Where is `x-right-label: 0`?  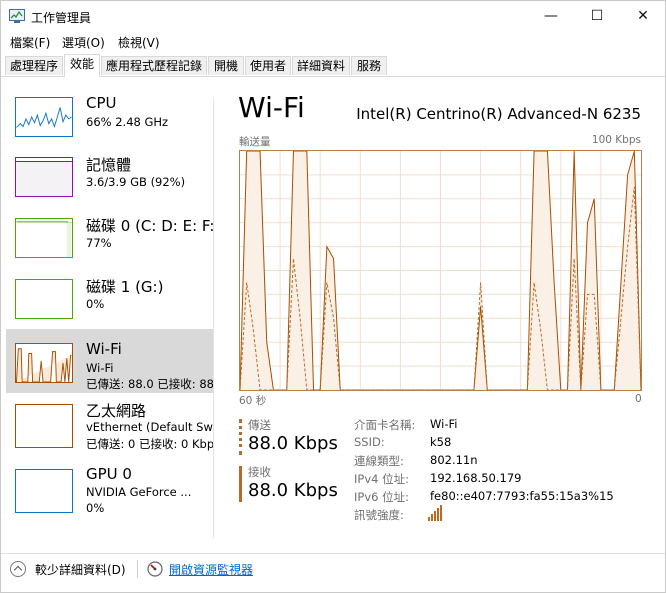
x-right-label: 0 is located at coordinates (638, 399).